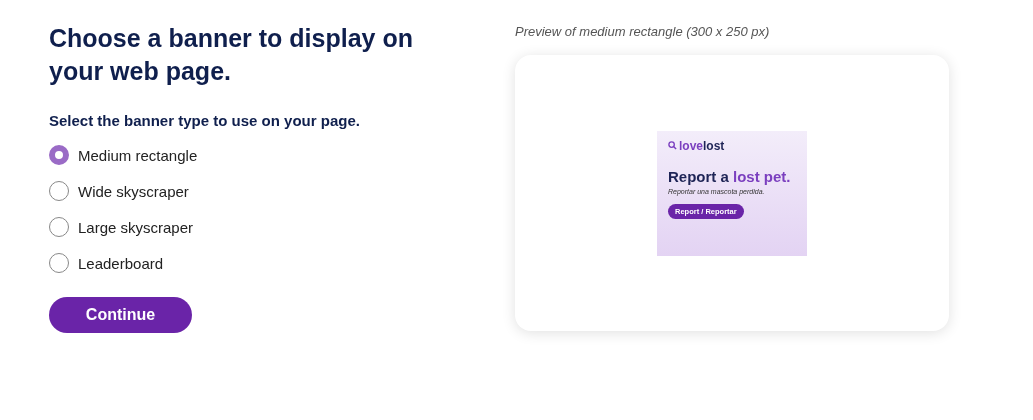  Describe the element at coordinates (672, 145) in the screenshot. I see `search-icon` at that location.